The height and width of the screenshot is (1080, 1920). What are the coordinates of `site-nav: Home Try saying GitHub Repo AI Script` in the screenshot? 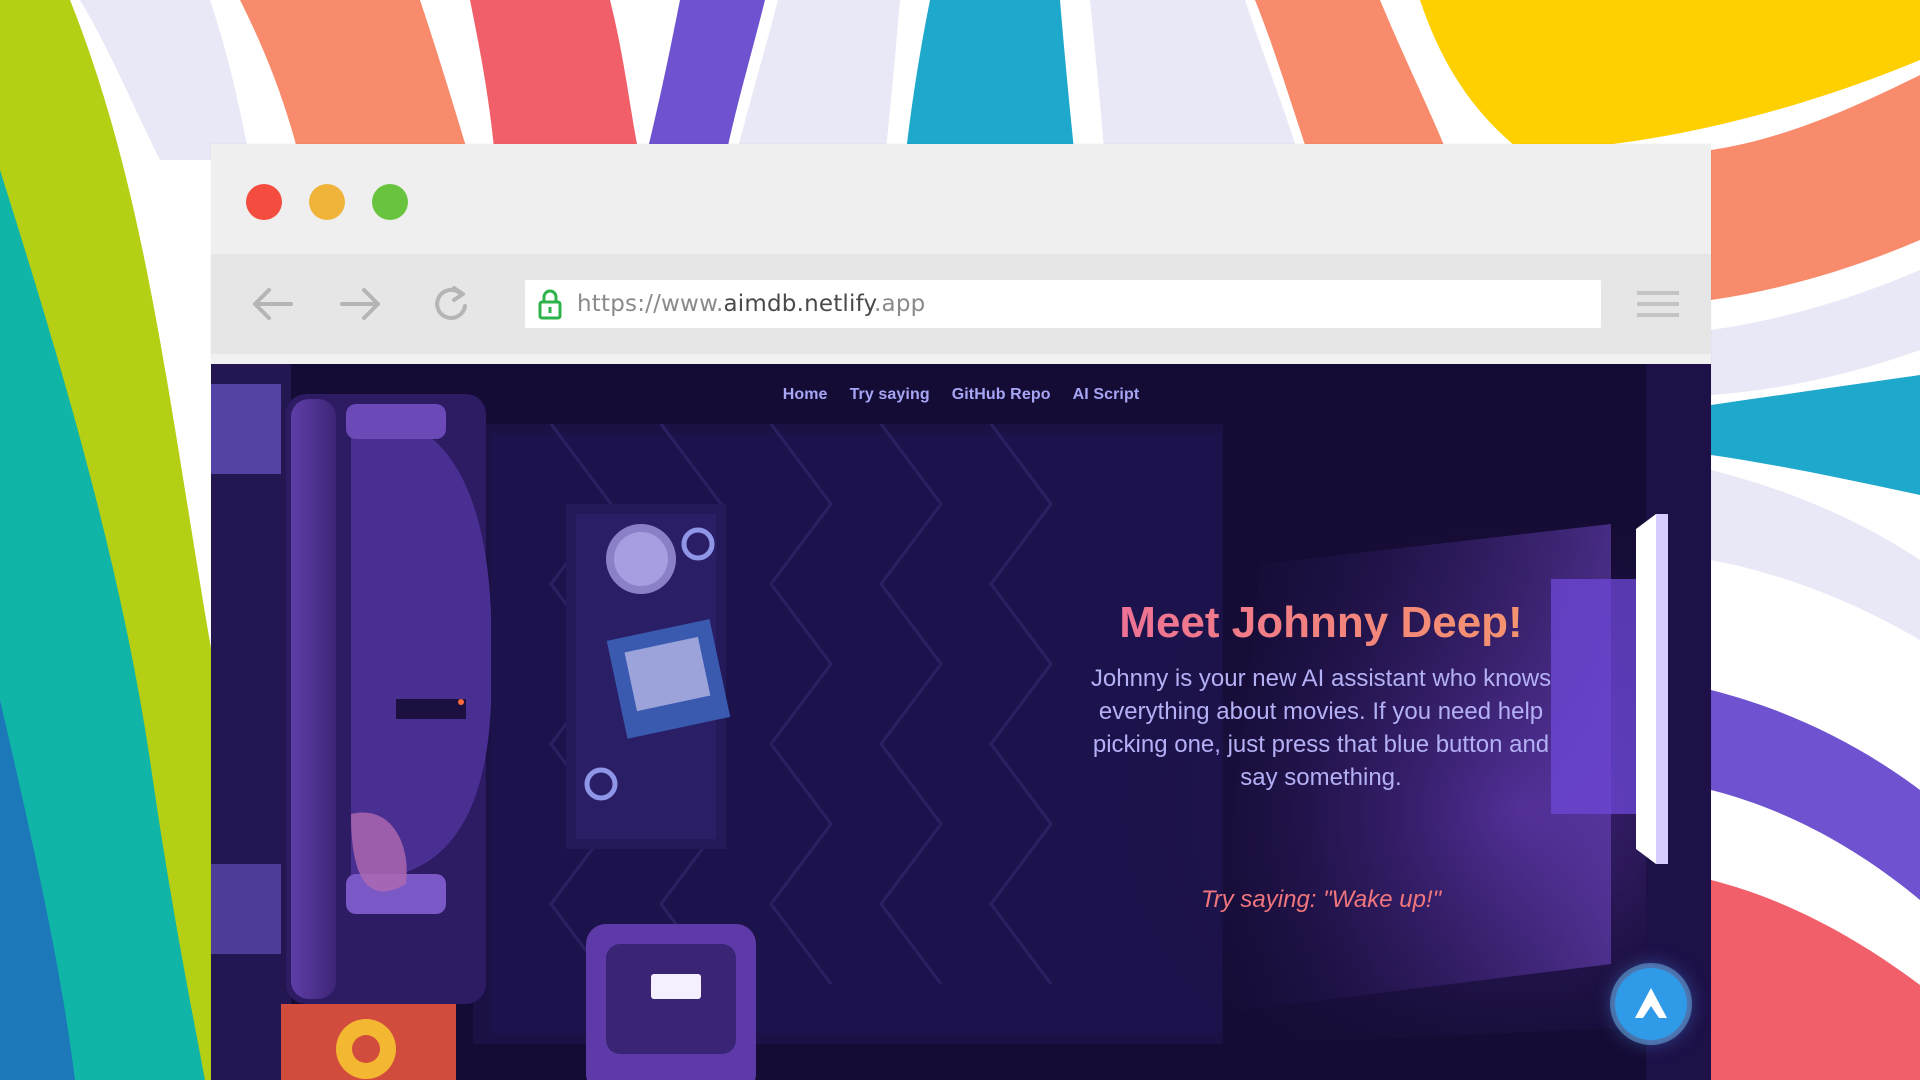 It's located at (961, 395).